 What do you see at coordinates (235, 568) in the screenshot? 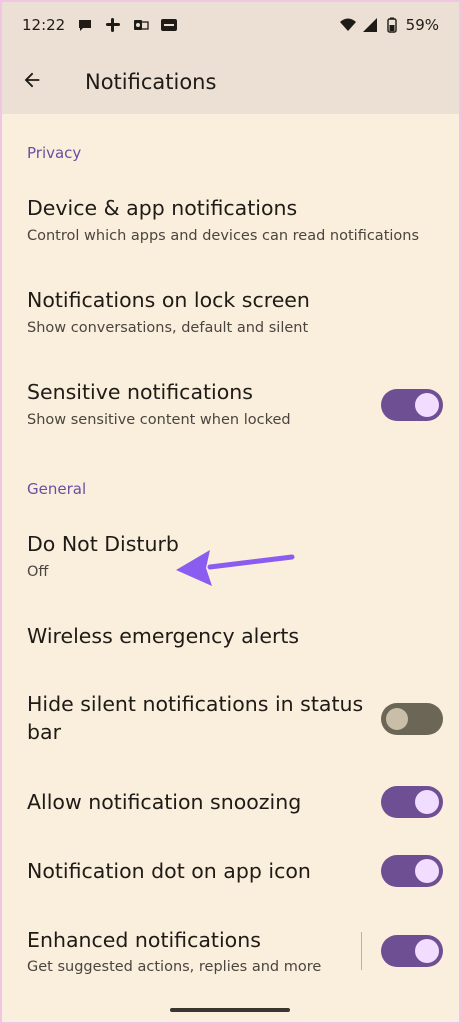
I see `annotation-arrow-icon` at bounding box center [235, 568].